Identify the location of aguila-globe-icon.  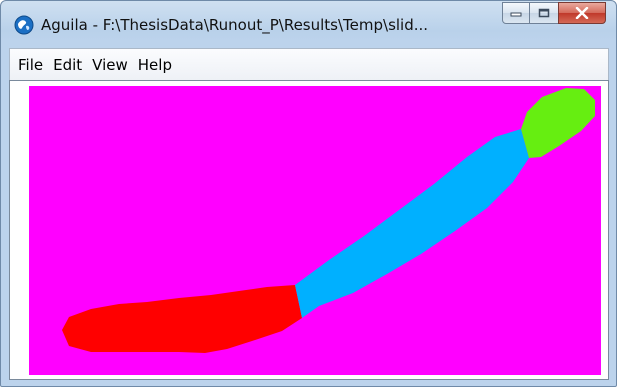
(24, 25).